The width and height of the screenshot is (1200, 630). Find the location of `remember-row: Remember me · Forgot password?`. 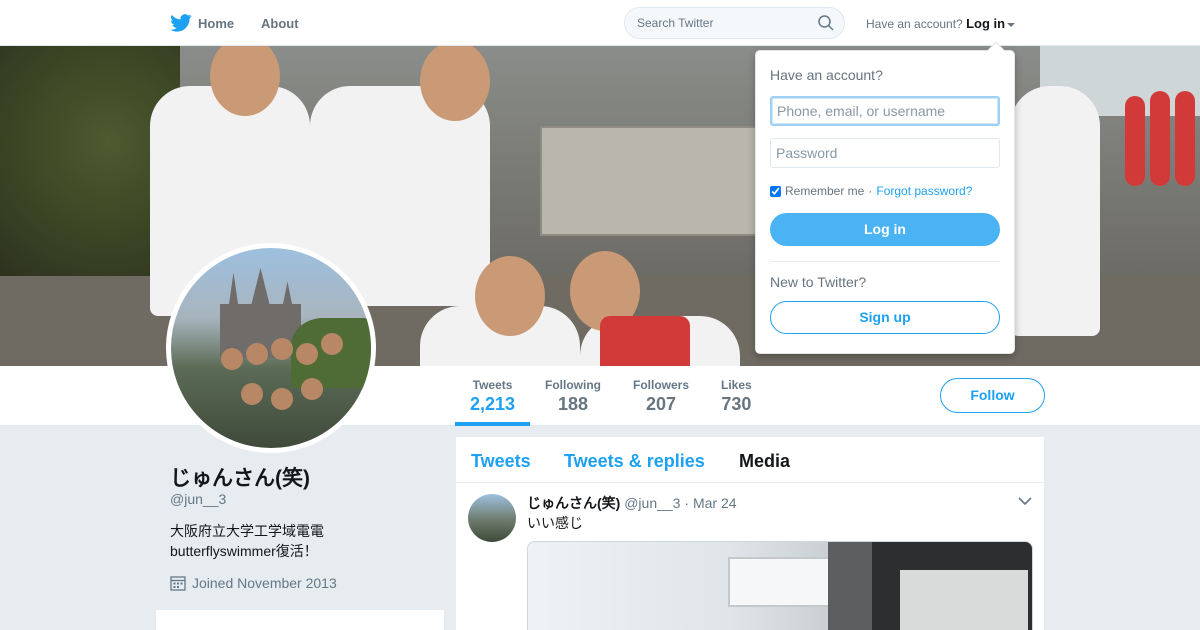

remember-row: Remember me · Forgot password? is located at coordinates (871, 191).